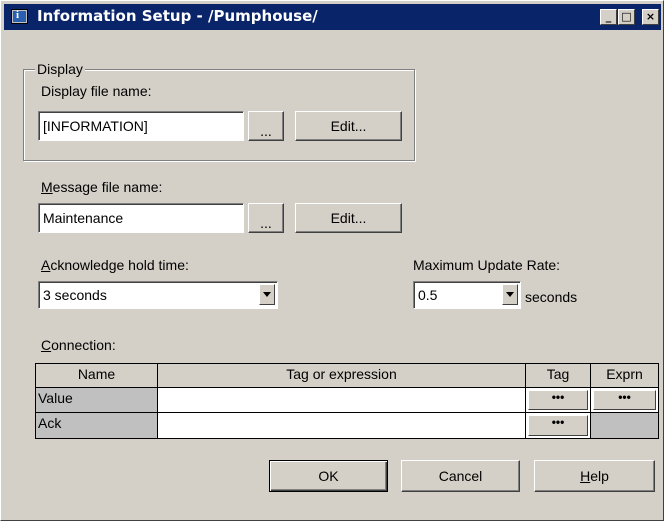 The height and width of the screenshot is (521, 664). Describe the element at coordinates (75, 295) in the screenshot. I see `acknowledge-value: 3 seconds` at that location.